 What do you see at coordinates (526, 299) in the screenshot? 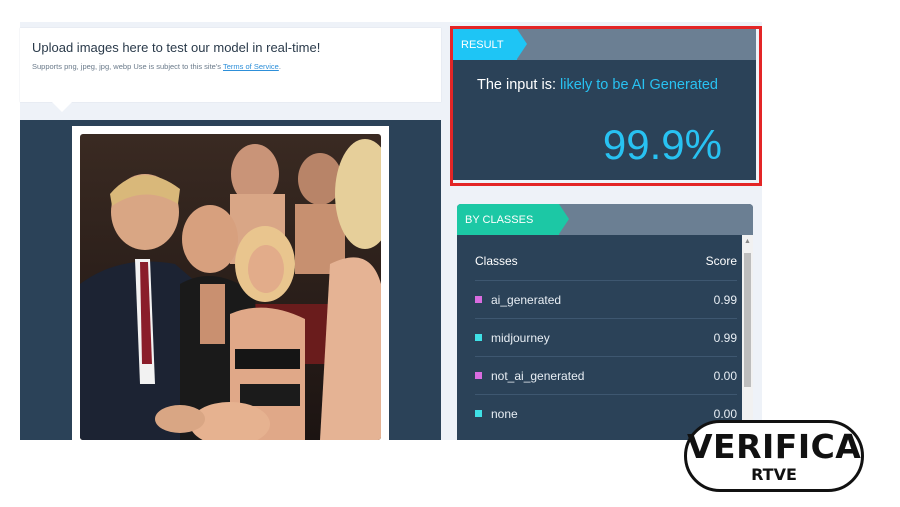
I see `class-label: ai_generated` at bounding box center [526, 299].